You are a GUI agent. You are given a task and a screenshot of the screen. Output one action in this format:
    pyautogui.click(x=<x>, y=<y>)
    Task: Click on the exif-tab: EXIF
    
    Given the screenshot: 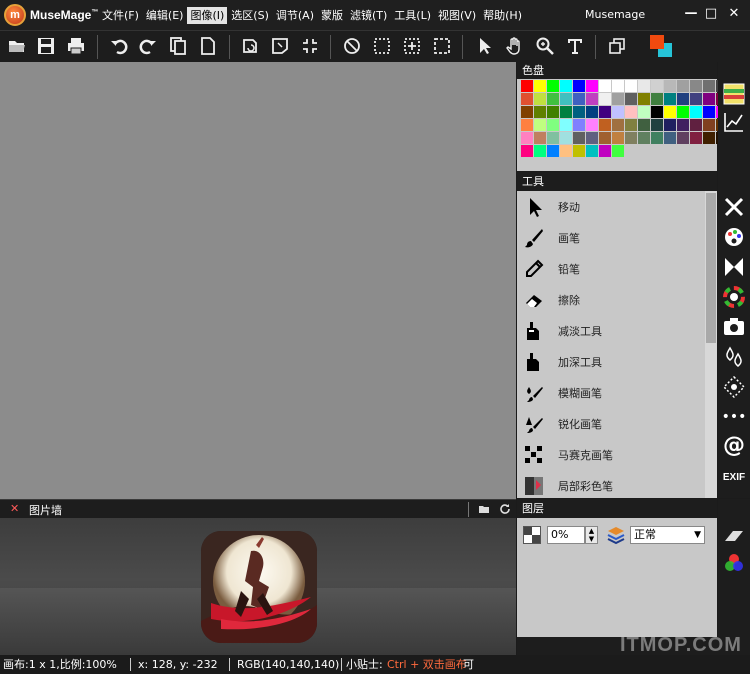 What is the action you would take?
    pyautogui.click(x=734, y=477)
    